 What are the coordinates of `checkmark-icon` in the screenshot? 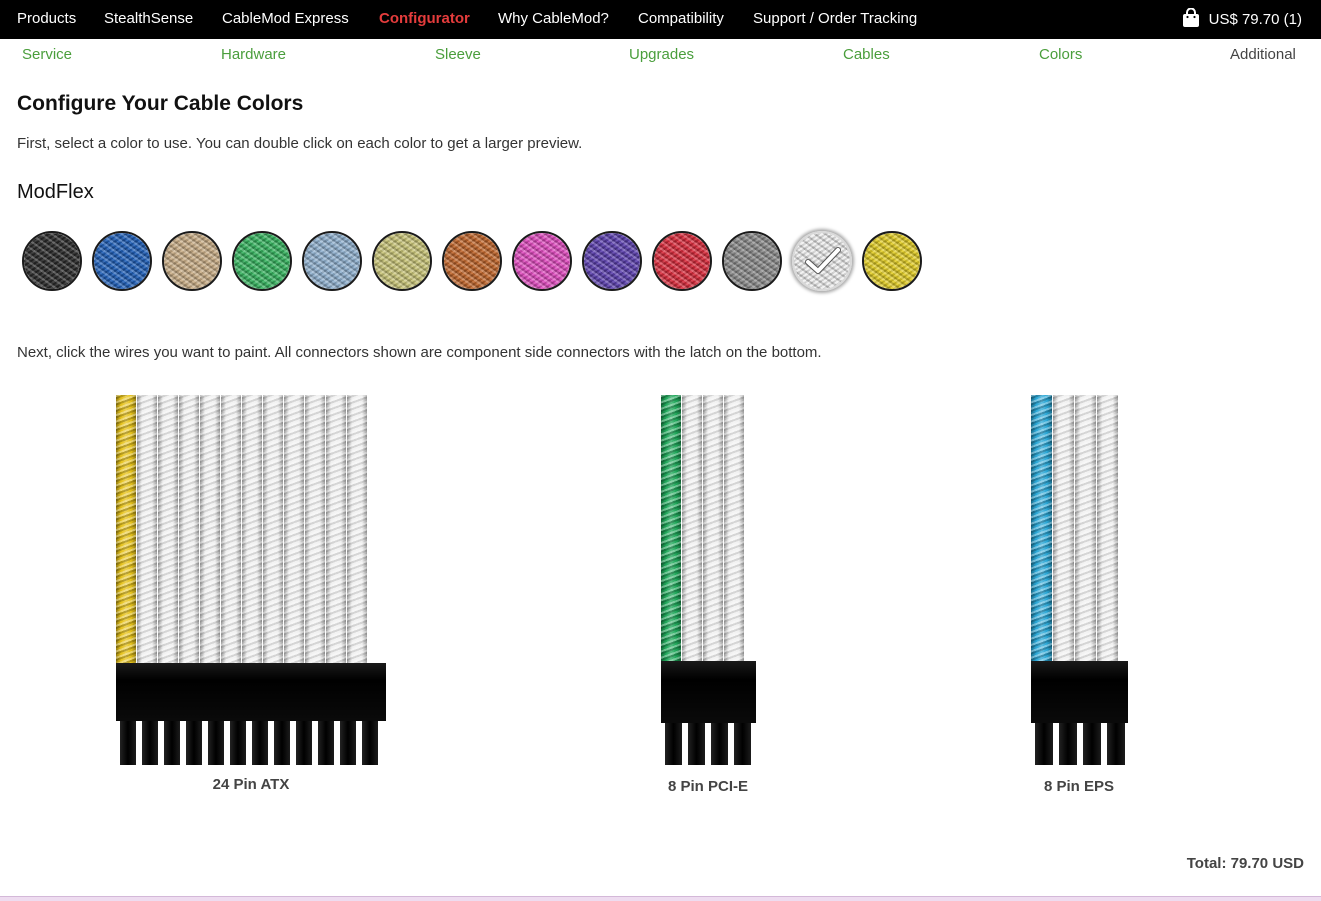 It's located at (823, 260).